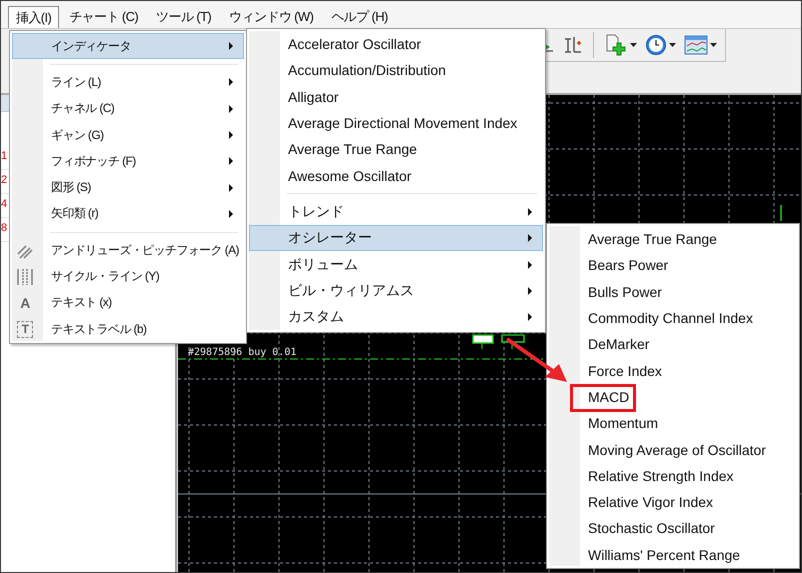 The height and width of the screenshot is (573, 802). Describe the element at coordinates (242, 352) in the screenshot. I see `trade-label: #29875896 buy 0.01` at that location.